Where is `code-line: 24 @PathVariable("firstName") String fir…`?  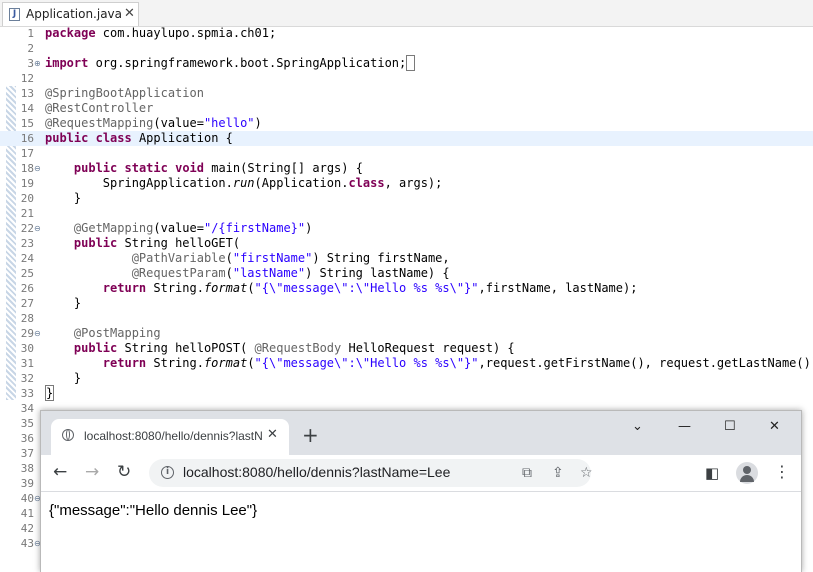
code-line: 24 @PathVariable("firstName") String fir… is located at coordinates (406, 258).